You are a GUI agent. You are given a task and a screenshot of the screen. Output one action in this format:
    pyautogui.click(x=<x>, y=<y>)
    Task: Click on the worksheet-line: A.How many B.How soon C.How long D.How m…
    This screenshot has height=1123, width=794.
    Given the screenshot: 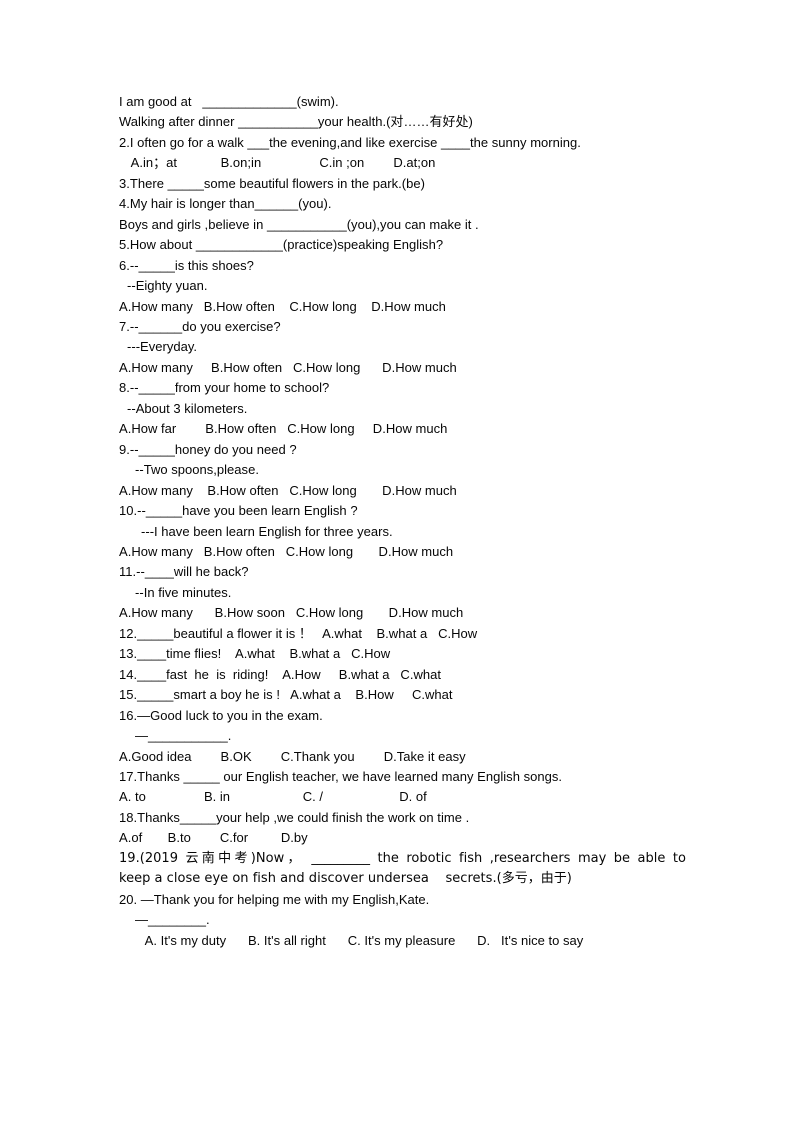 What is the action you would take?
    pyautogui.click(x=291, y=613)
    